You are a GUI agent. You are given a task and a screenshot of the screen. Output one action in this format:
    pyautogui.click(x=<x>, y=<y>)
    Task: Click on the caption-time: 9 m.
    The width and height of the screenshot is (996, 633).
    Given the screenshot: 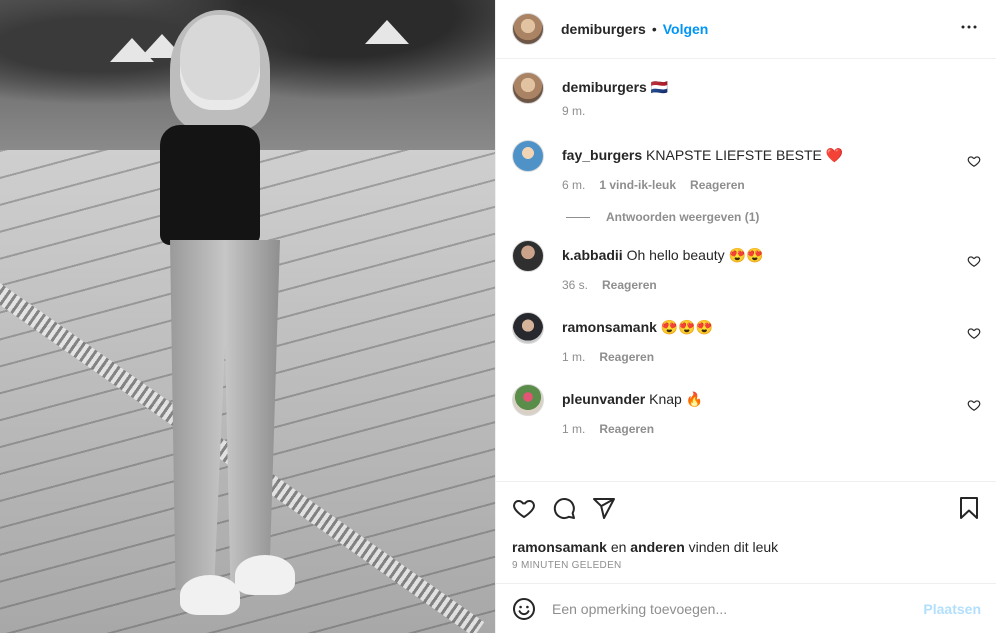 What is the action you would take?
    pyautogui.click(x=573, y=111)
    